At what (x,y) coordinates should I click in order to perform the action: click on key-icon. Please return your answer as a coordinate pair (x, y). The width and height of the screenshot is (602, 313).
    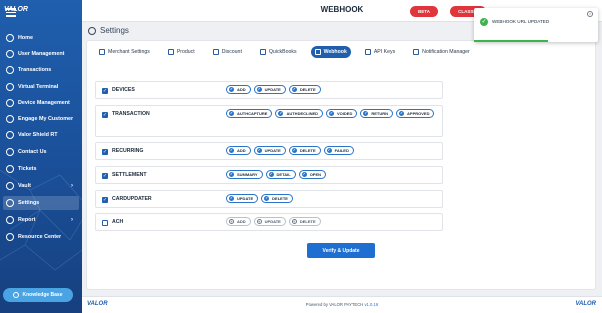
    Looking at the image, I should click on (367, 52).